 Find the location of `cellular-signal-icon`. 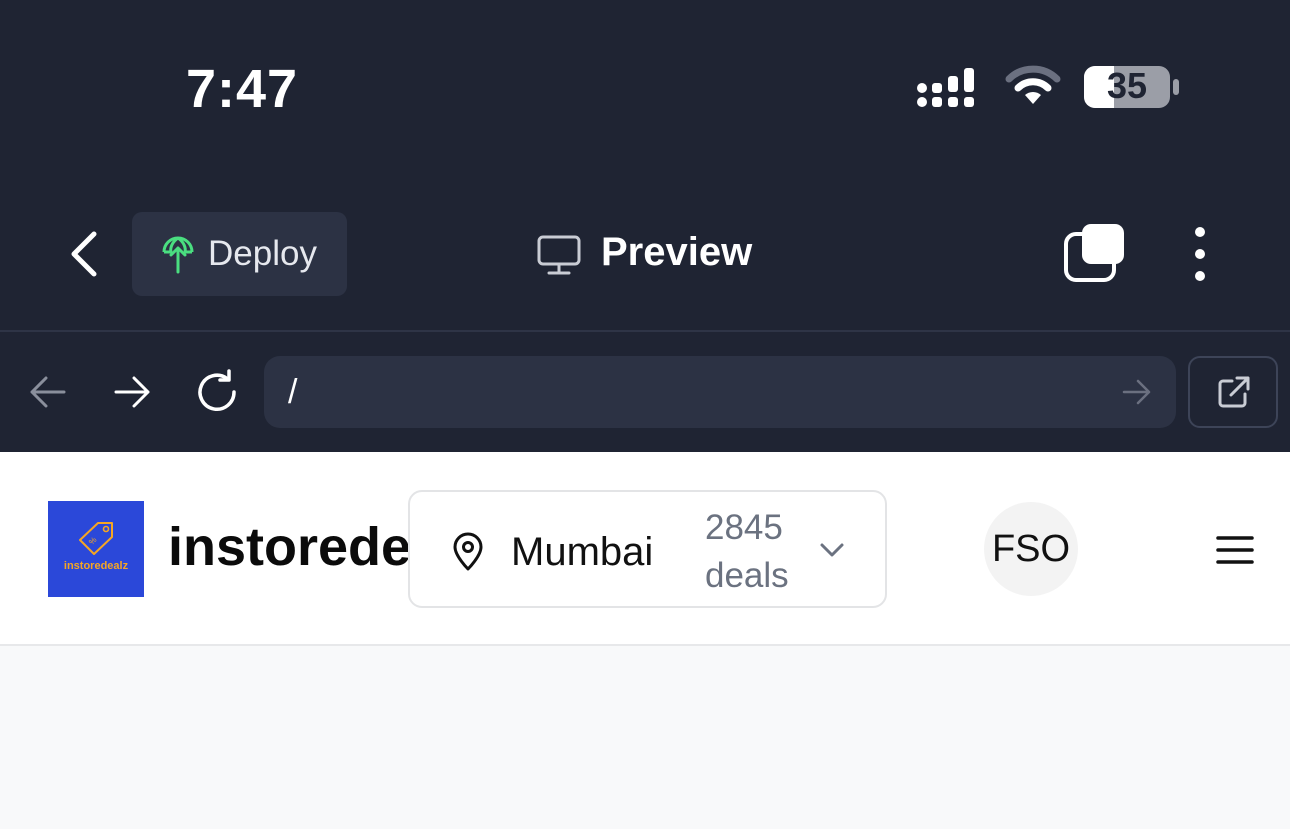

cellular-signal-icon is located at coordinates (945, 87).